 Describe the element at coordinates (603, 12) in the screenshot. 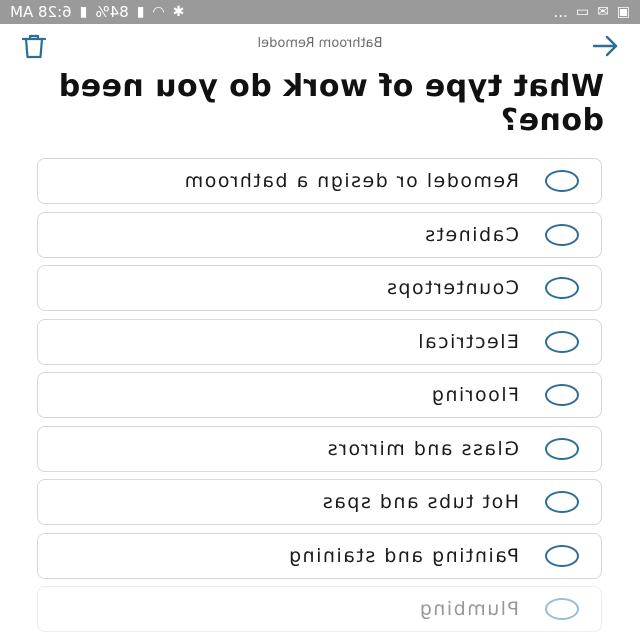

I see `mail-icon: ✉` at that location.